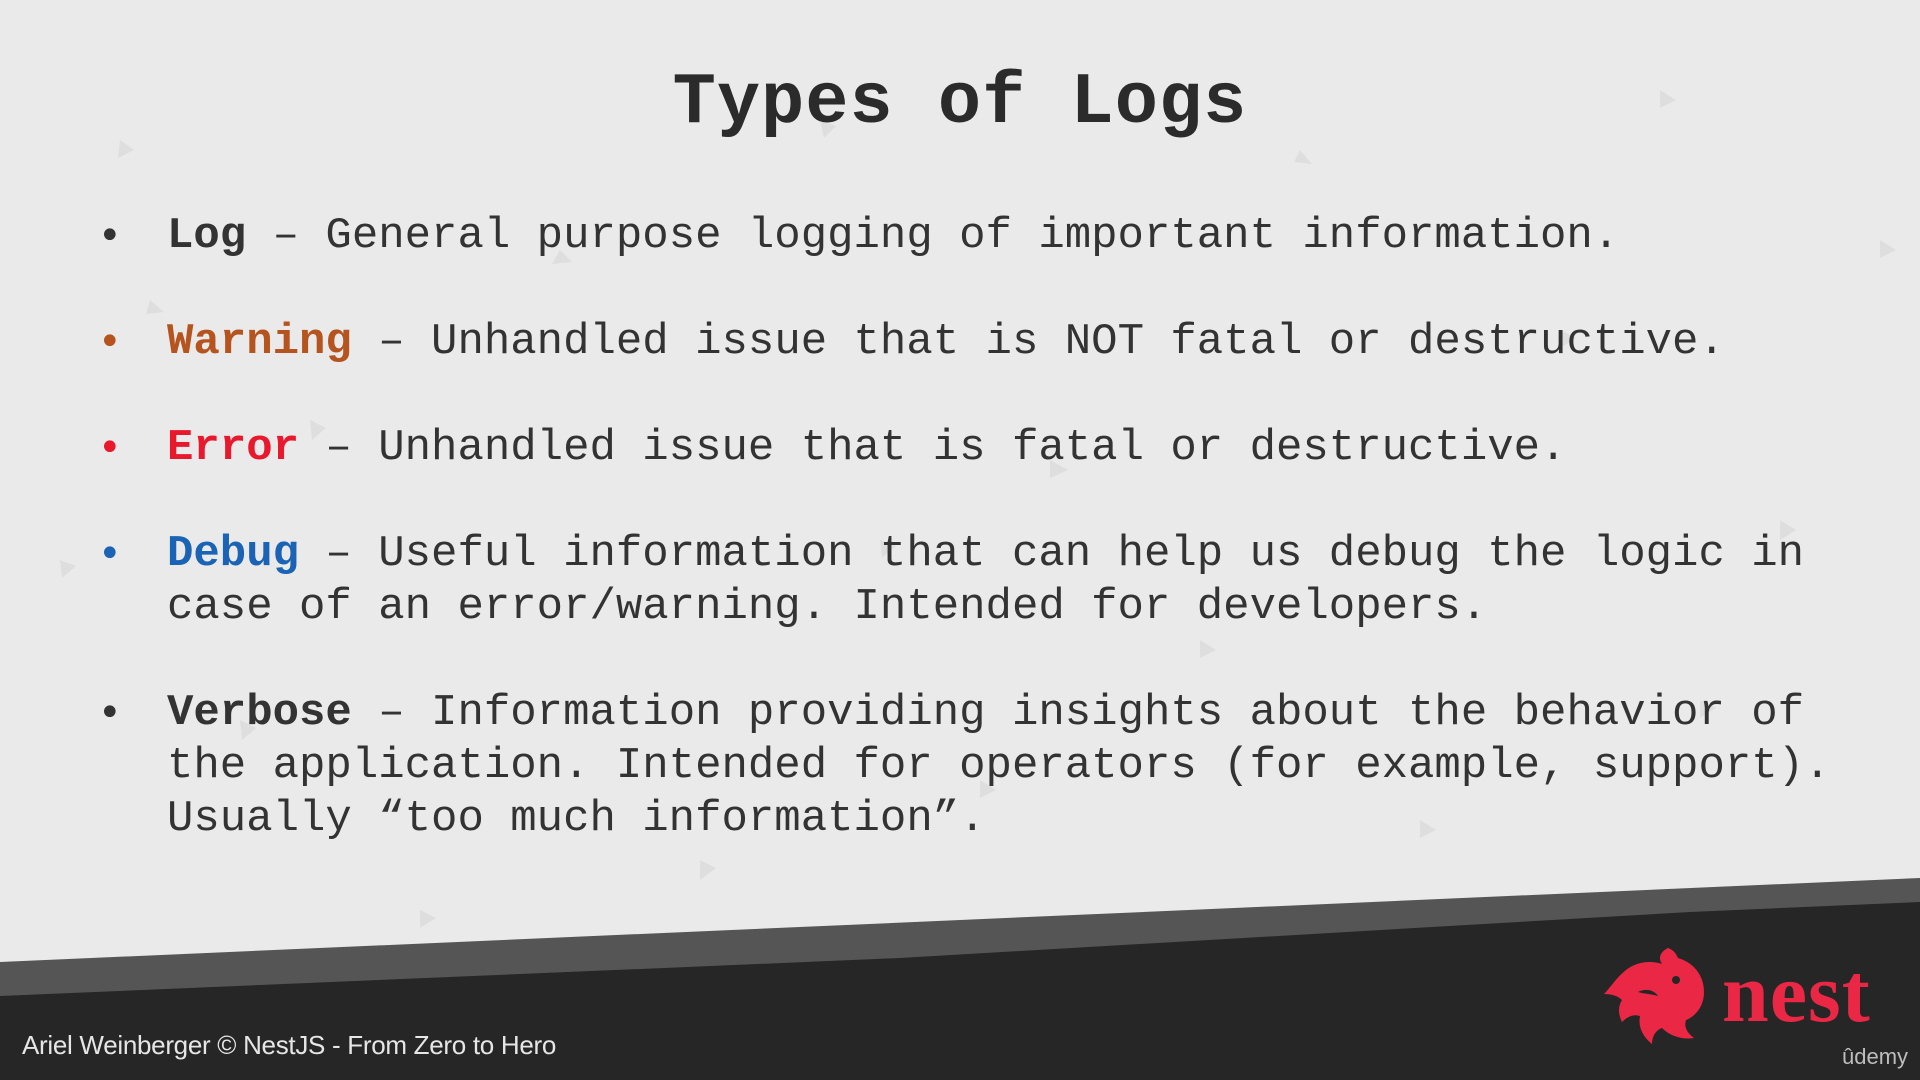 This screenshot has width=1920, height=1080. Describe the element at coordinates (1796, 993) in the screenshot. I see `brand-wordmark: nest` at that location.